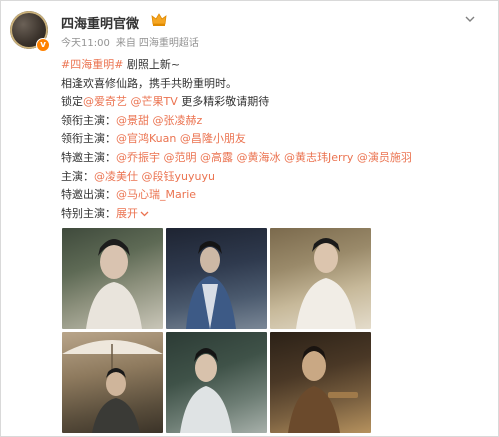 The image size is (499, 437). Describe the element at coordinates (259, 157) in the screenshot. I see `mention-link: @黄海冰` at that location.